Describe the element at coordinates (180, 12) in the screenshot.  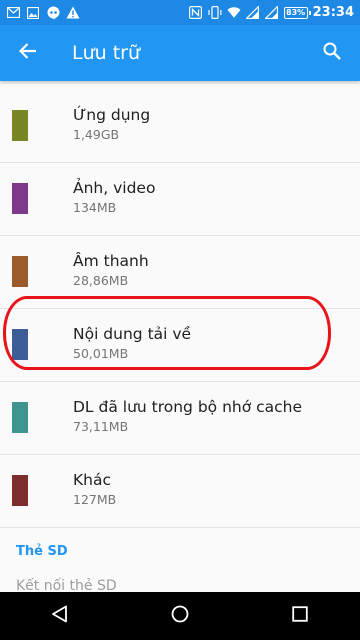
I see `status-bar: 83% 23:34` at that location.